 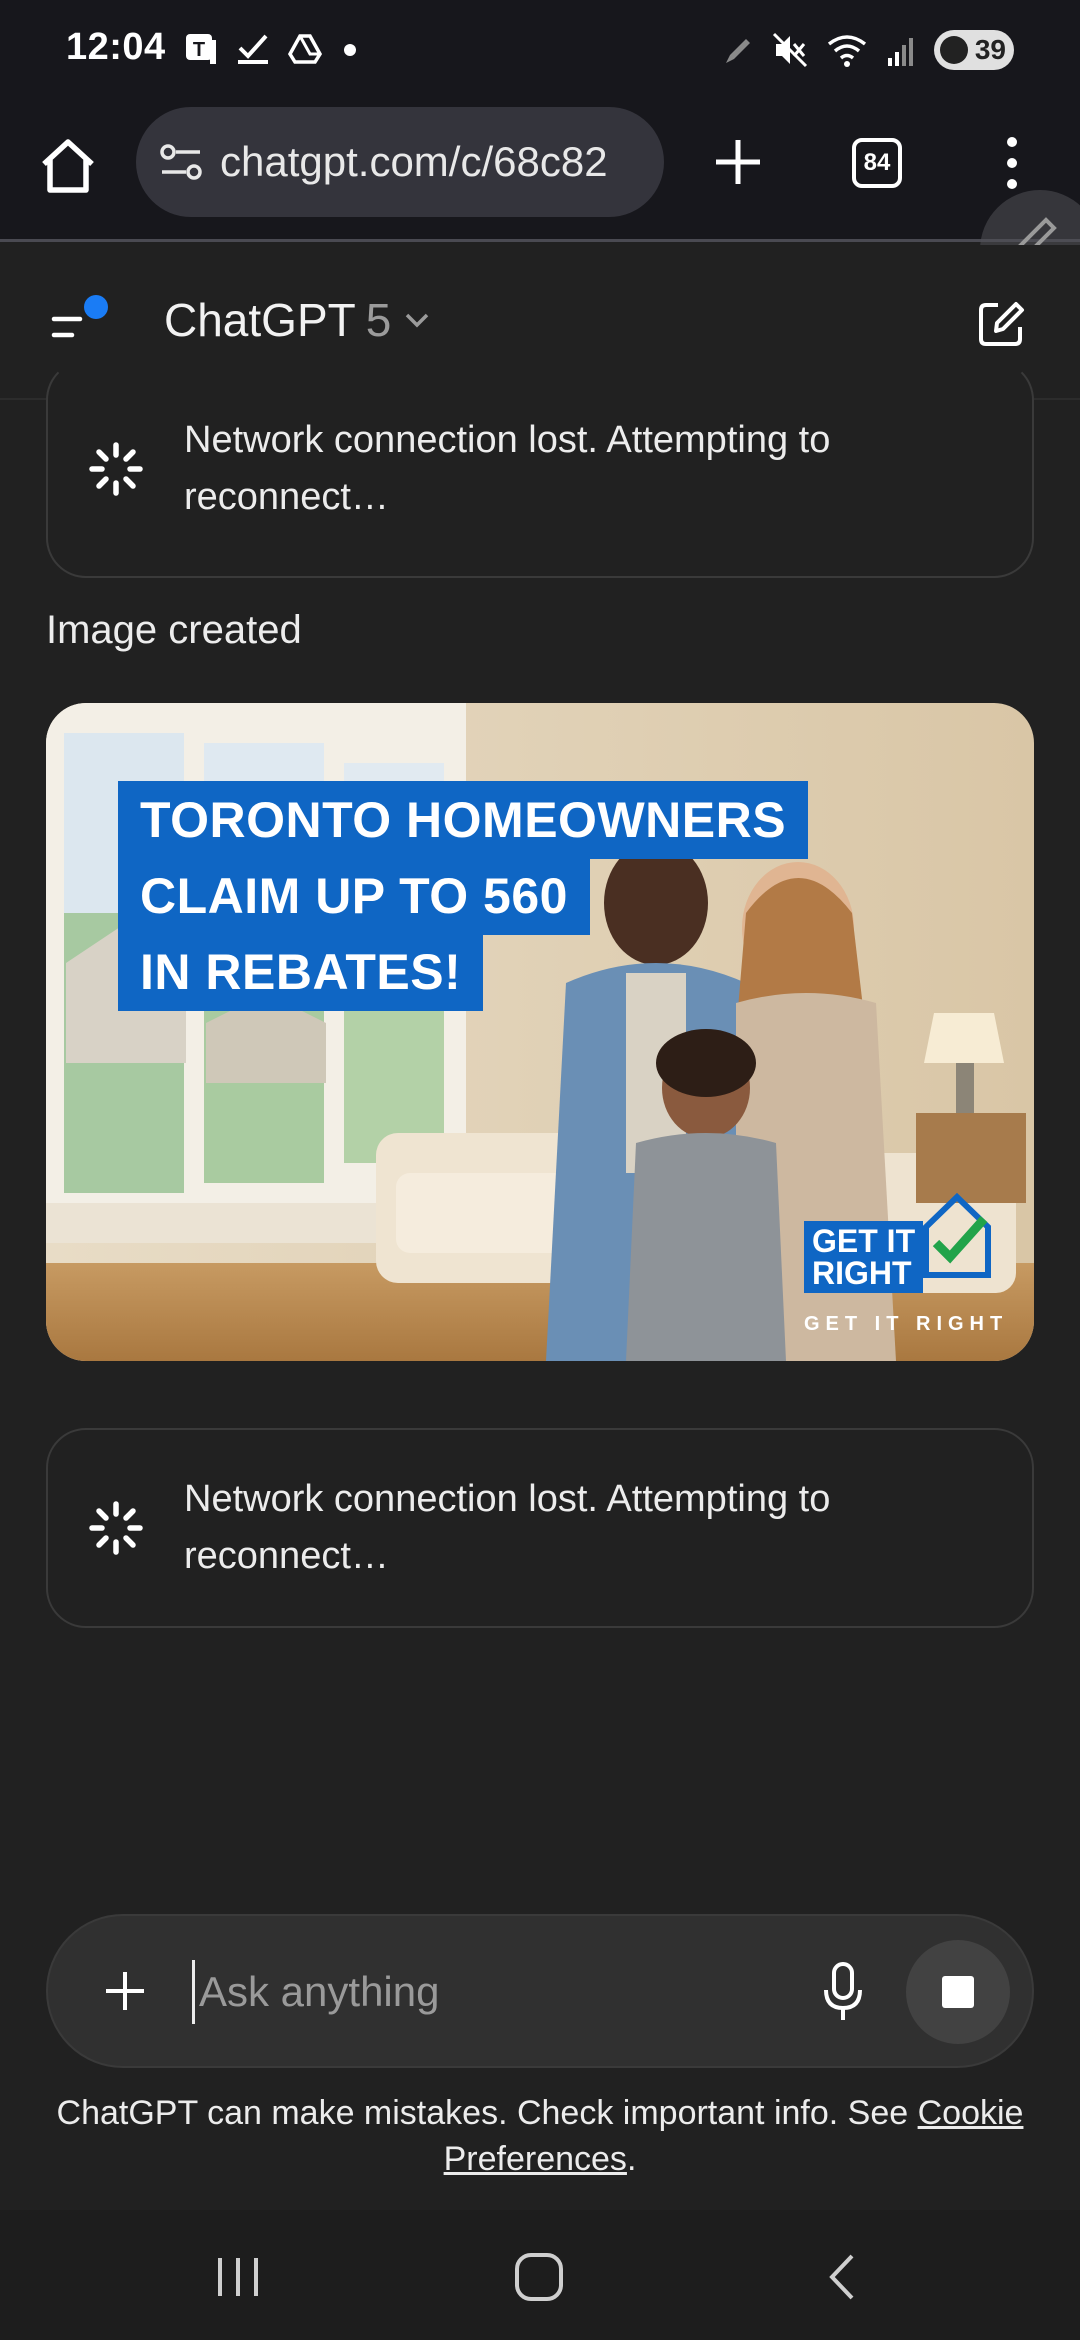 What do you see at coordinates (174, 630) in the screenshot?
I see `image-created-label: Image created` at bounding box center [174, 630].